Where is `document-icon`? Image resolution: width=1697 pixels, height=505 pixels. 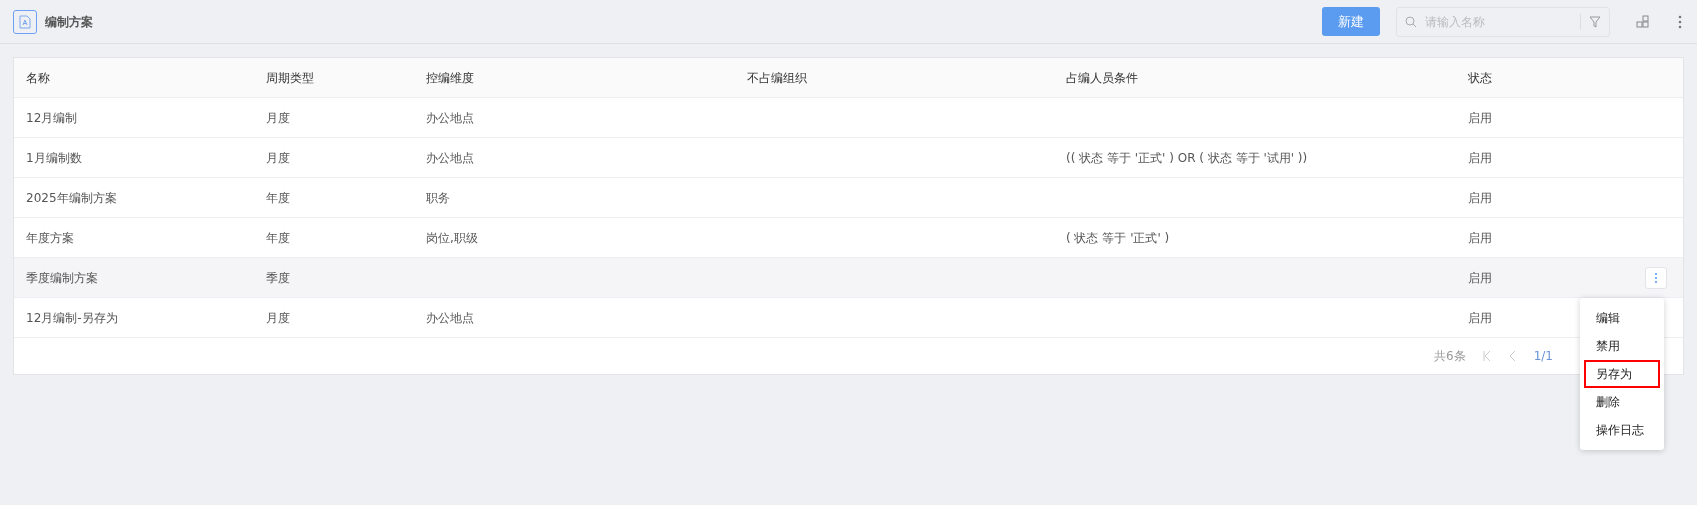 document-icon is located at coordinates (25, 21).